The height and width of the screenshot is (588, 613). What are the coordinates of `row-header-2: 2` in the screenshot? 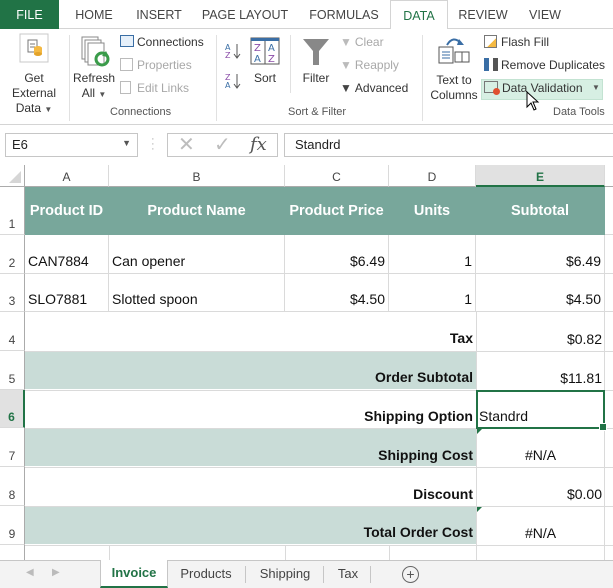 It's located at (12, 254).